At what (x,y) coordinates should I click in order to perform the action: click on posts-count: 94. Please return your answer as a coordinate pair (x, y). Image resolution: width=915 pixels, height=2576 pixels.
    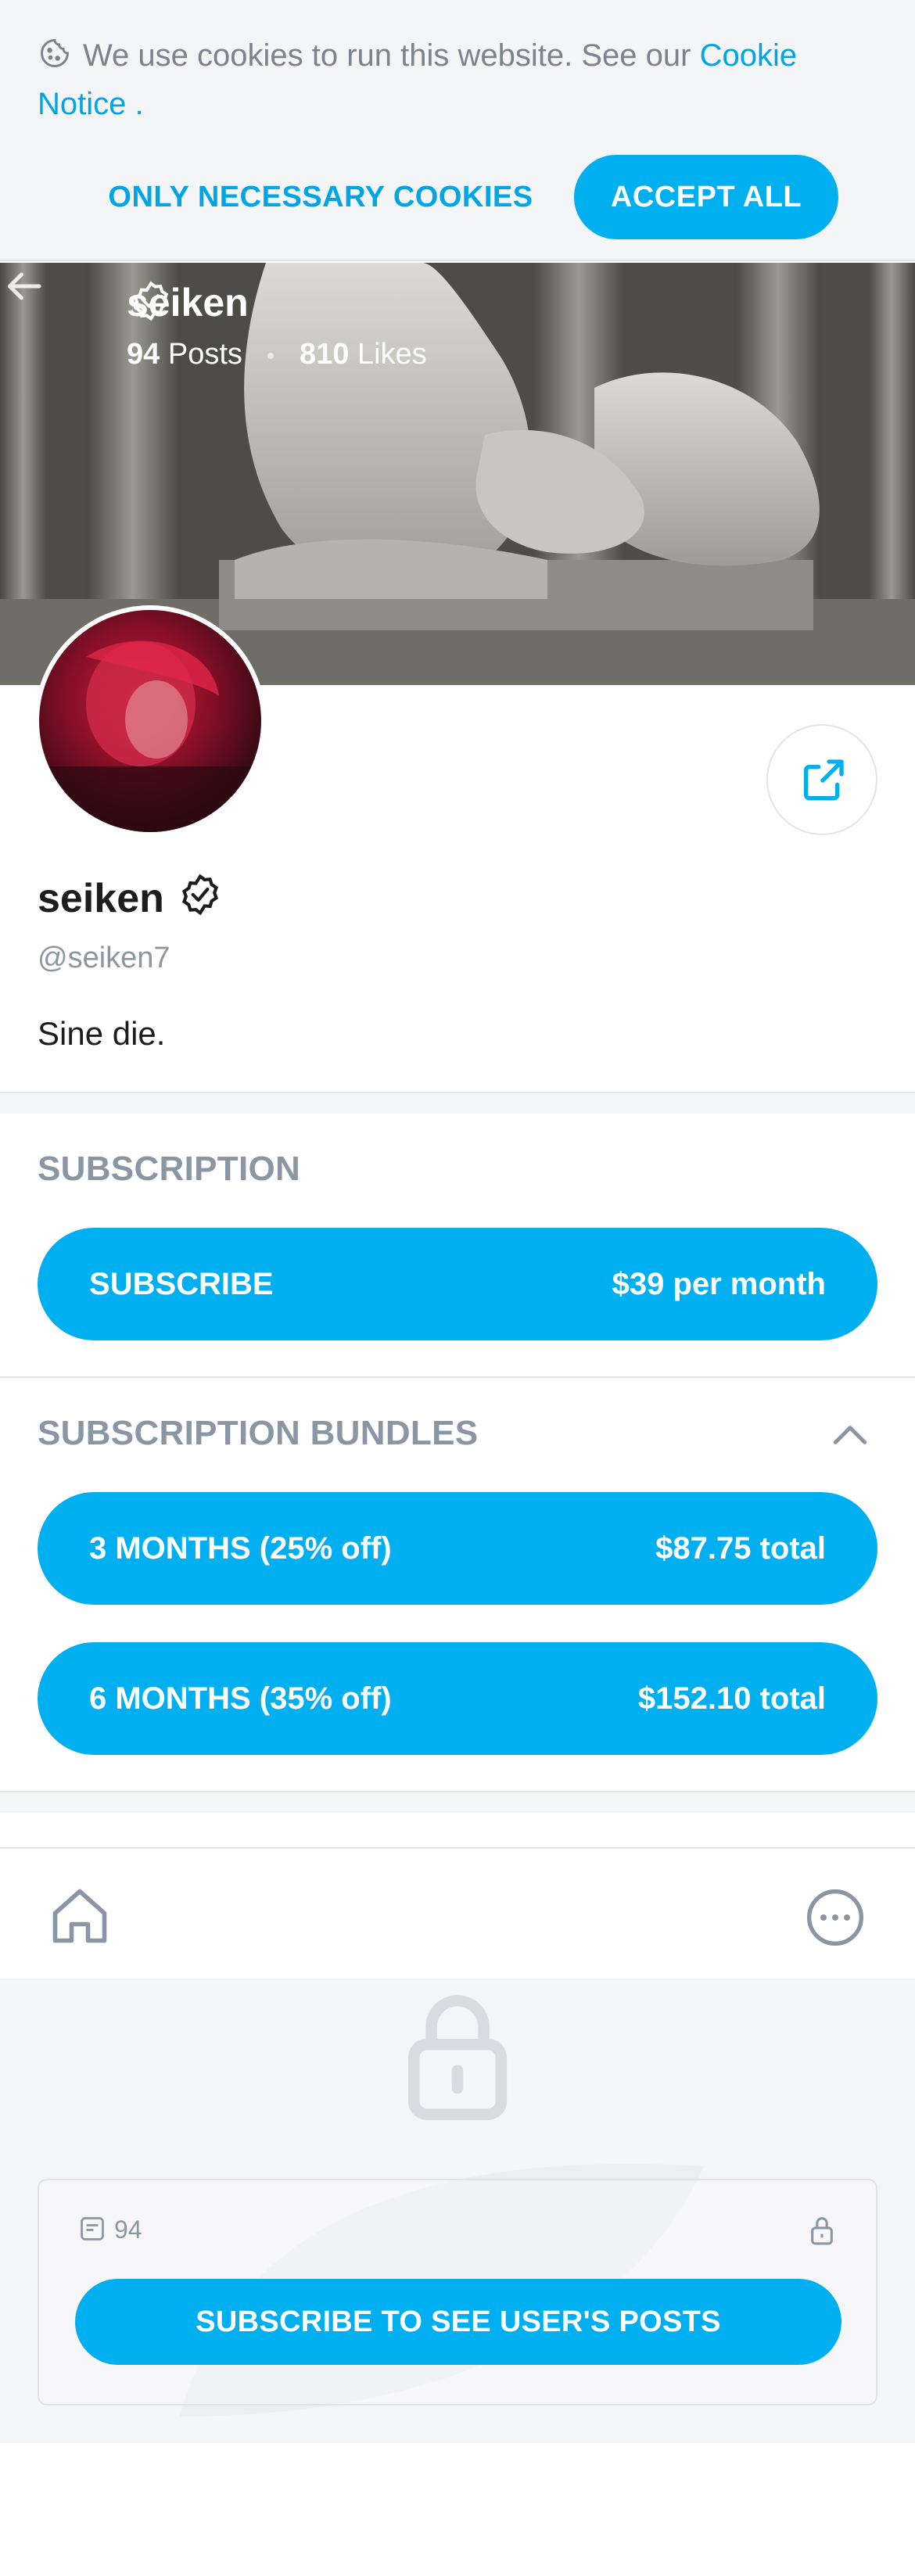
    Looking at the image, I should click on (143, 354).